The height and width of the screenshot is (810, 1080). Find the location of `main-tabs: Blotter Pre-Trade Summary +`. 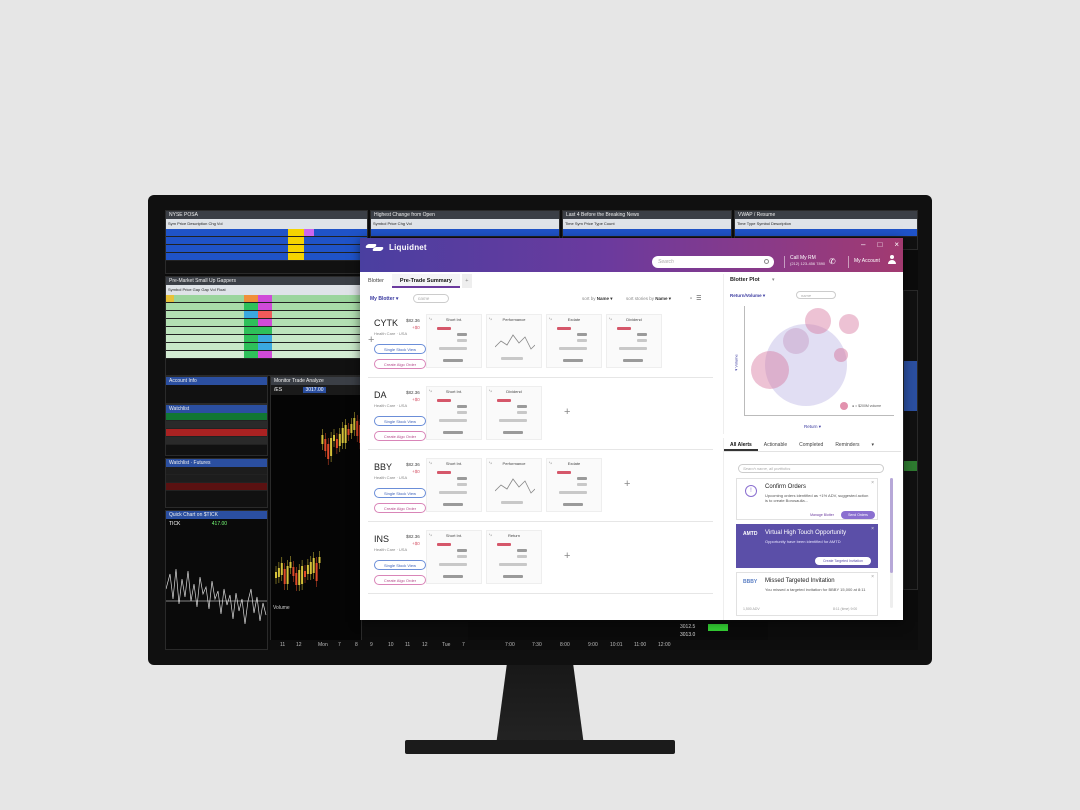

main-tabs: Blotter Pre-Trade Summary + is located at coordinates (416, 281).